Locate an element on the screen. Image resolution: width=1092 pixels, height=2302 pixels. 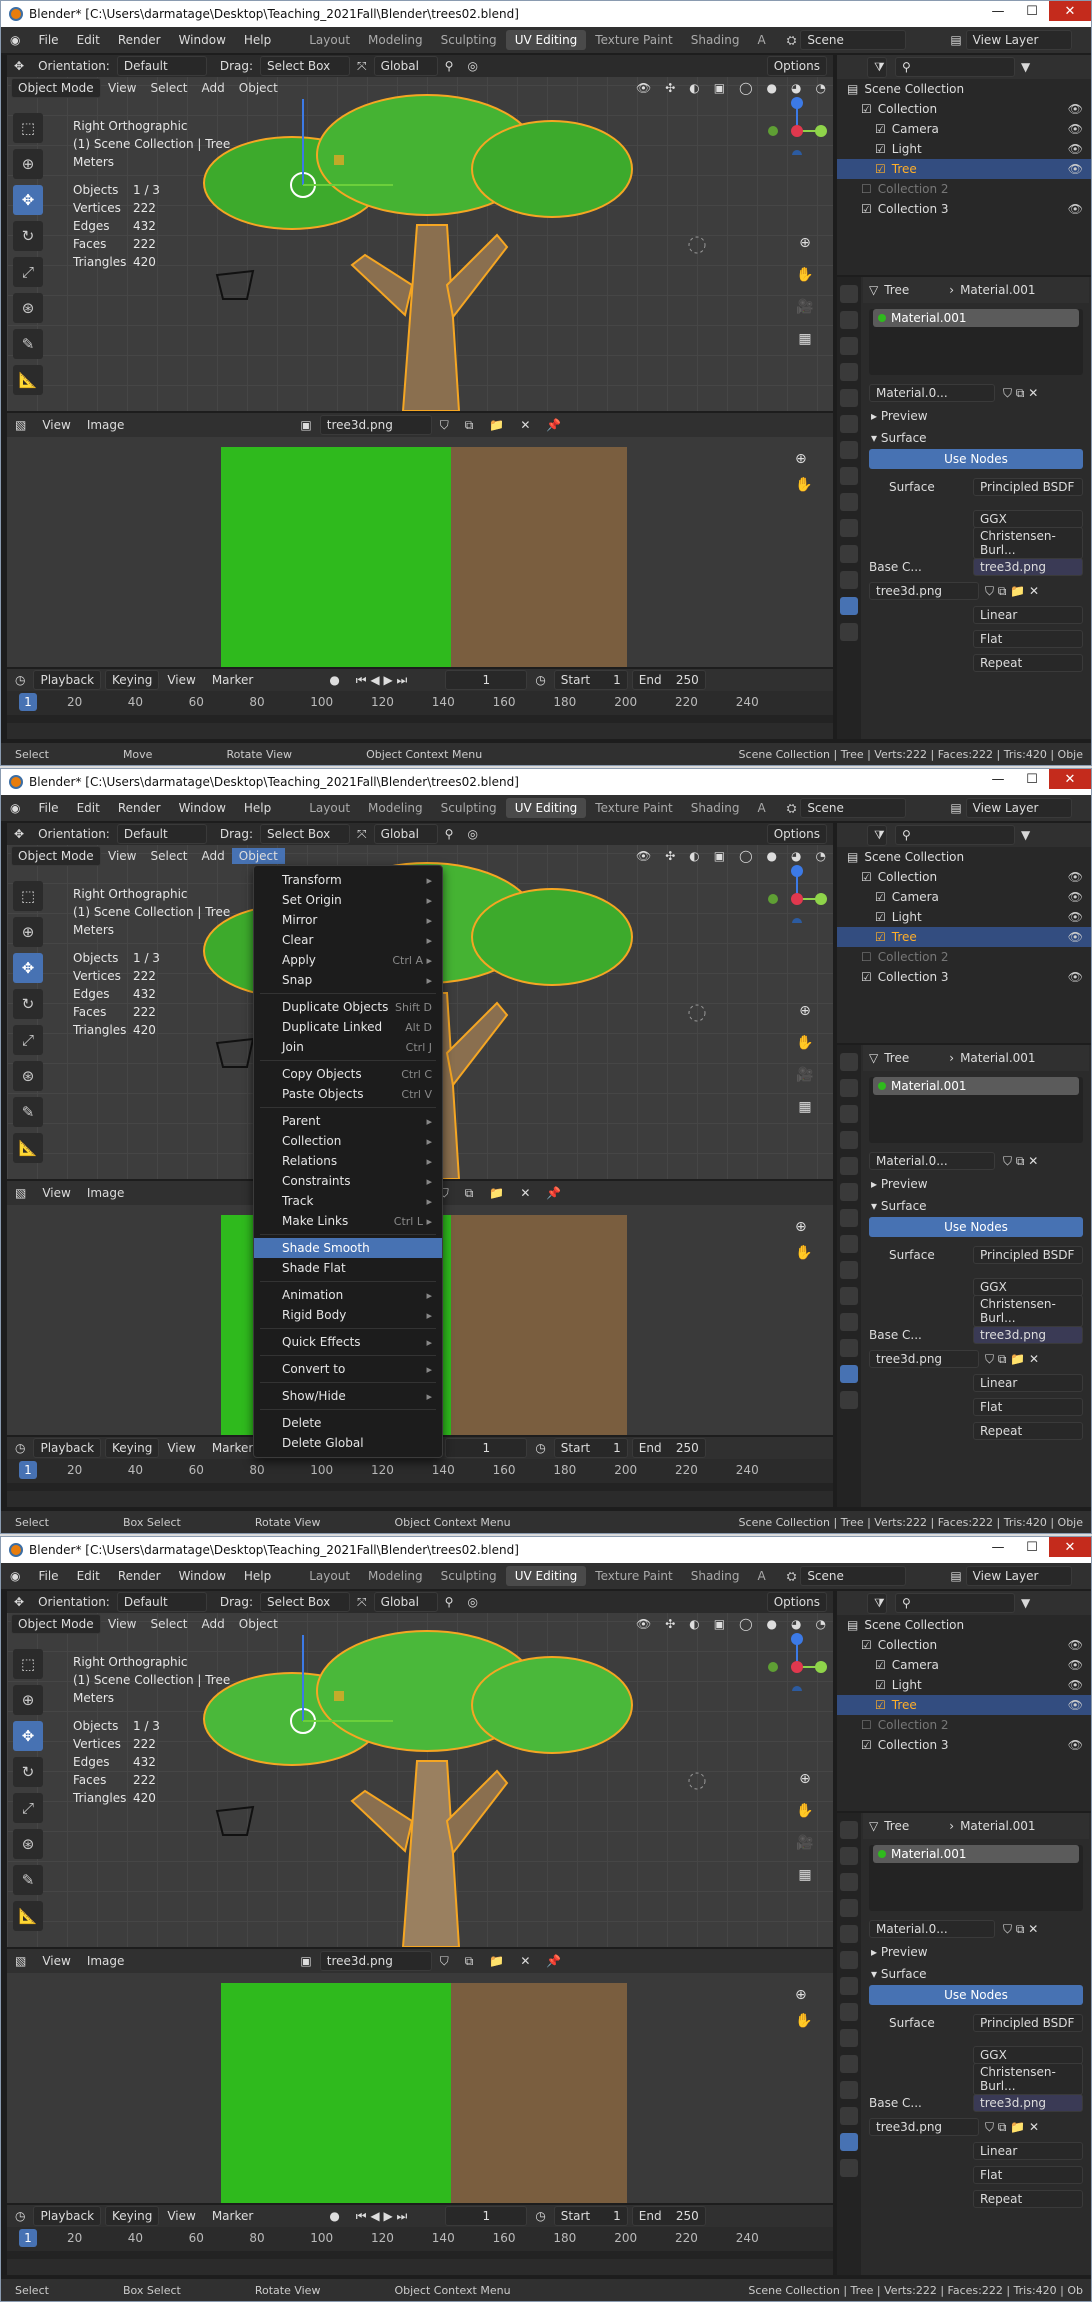
extension-dropdown: Repeat is located at coordinates (1028, 2199).